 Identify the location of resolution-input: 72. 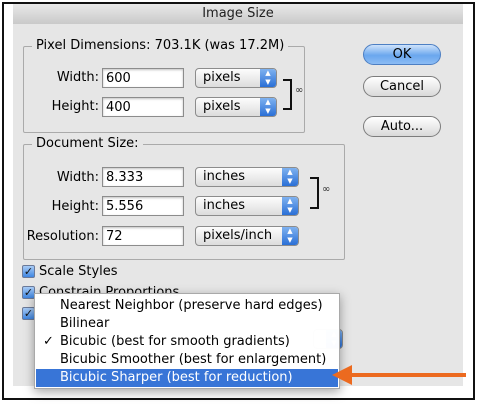
(143, 236).